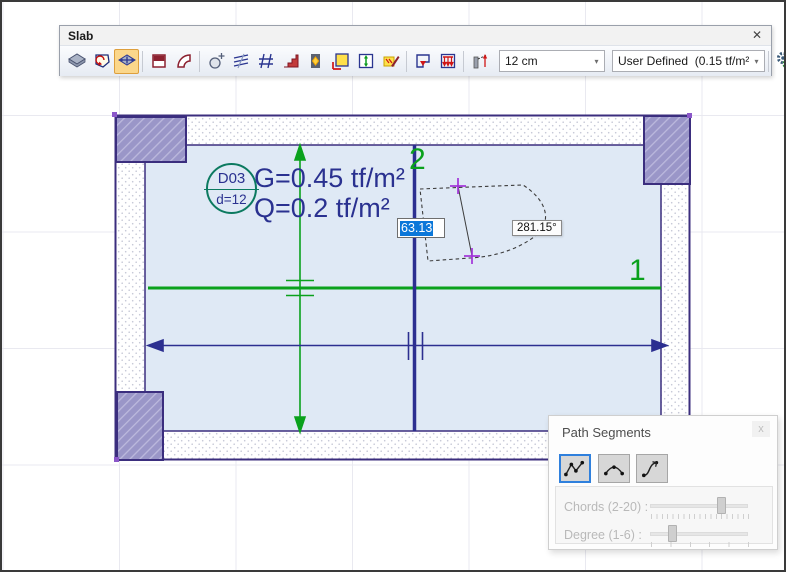  I want to click on gear-icon, so click(780, 60).